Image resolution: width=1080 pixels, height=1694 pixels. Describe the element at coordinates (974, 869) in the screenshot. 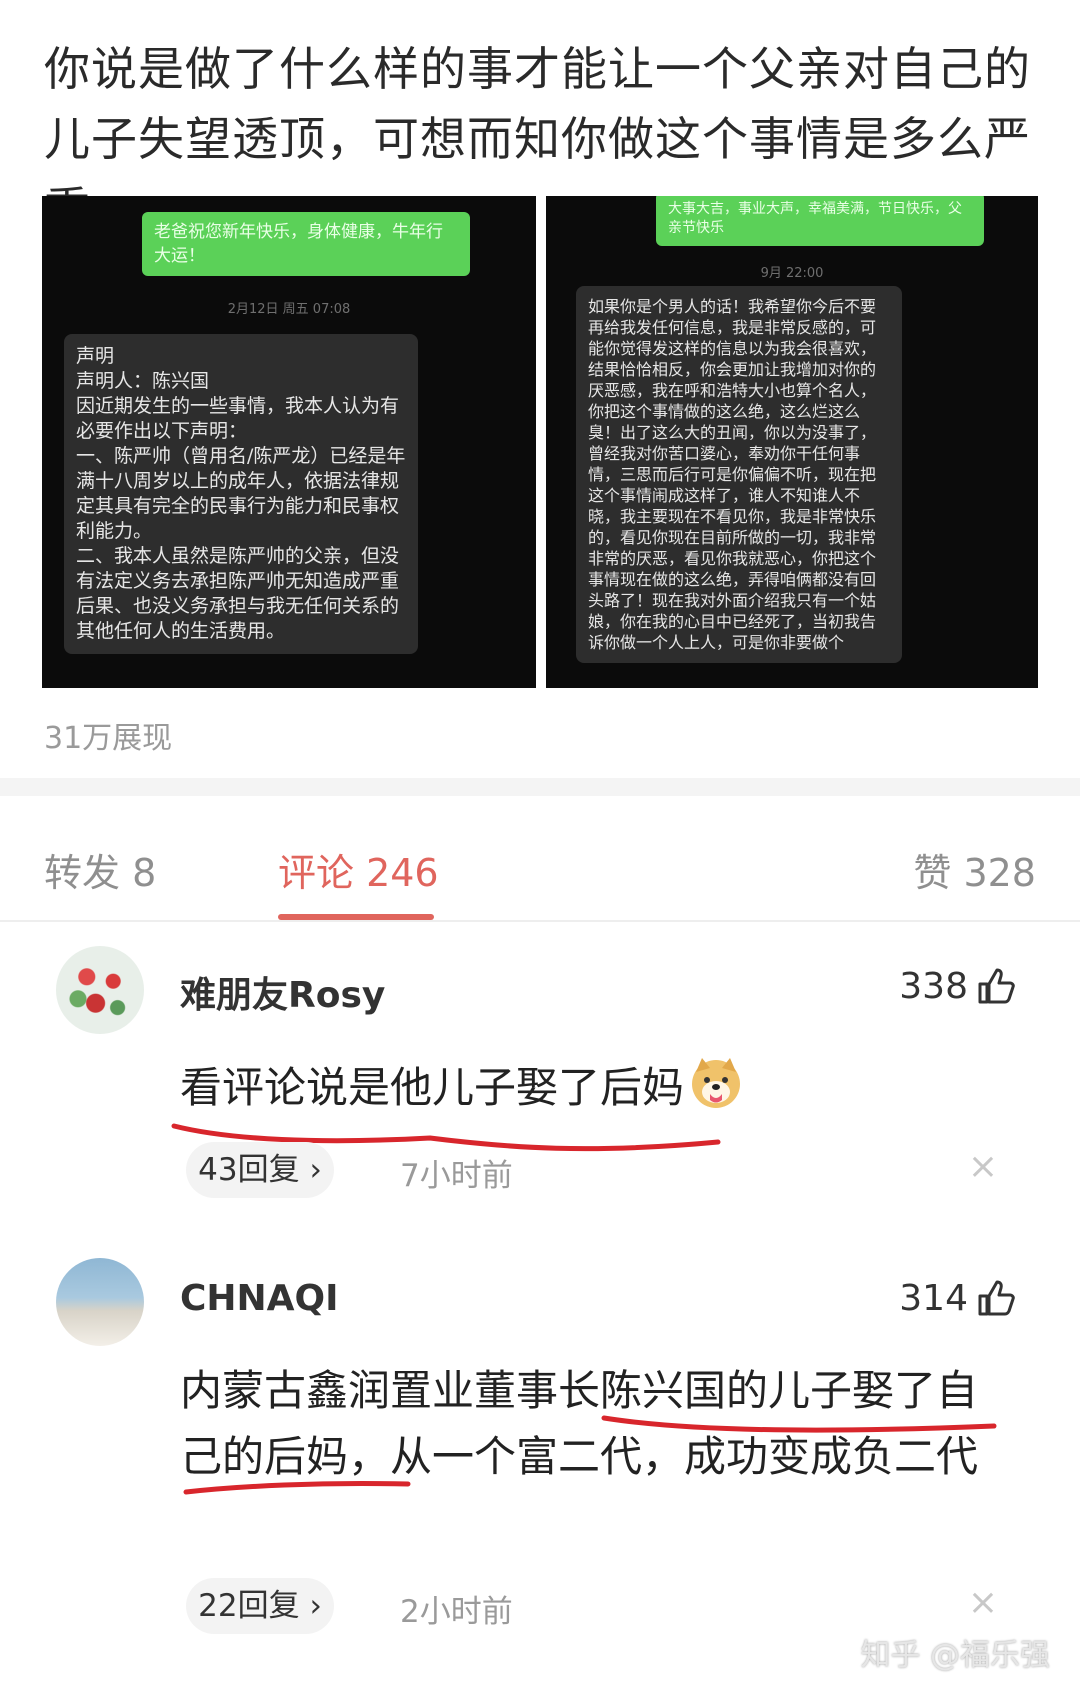

I see `tab-likes: 赞 328` at that location.